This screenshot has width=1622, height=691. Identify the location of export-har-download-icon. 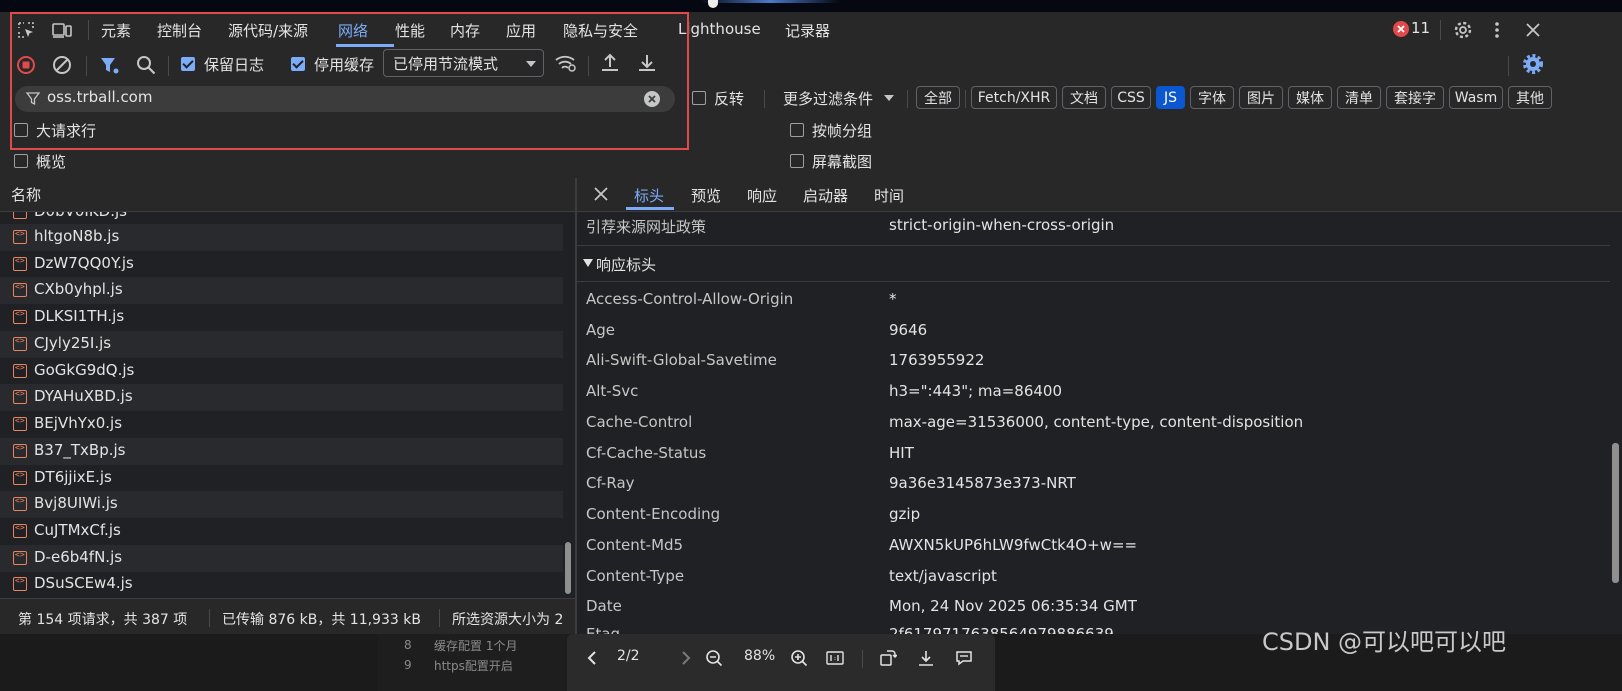
(647, 63).